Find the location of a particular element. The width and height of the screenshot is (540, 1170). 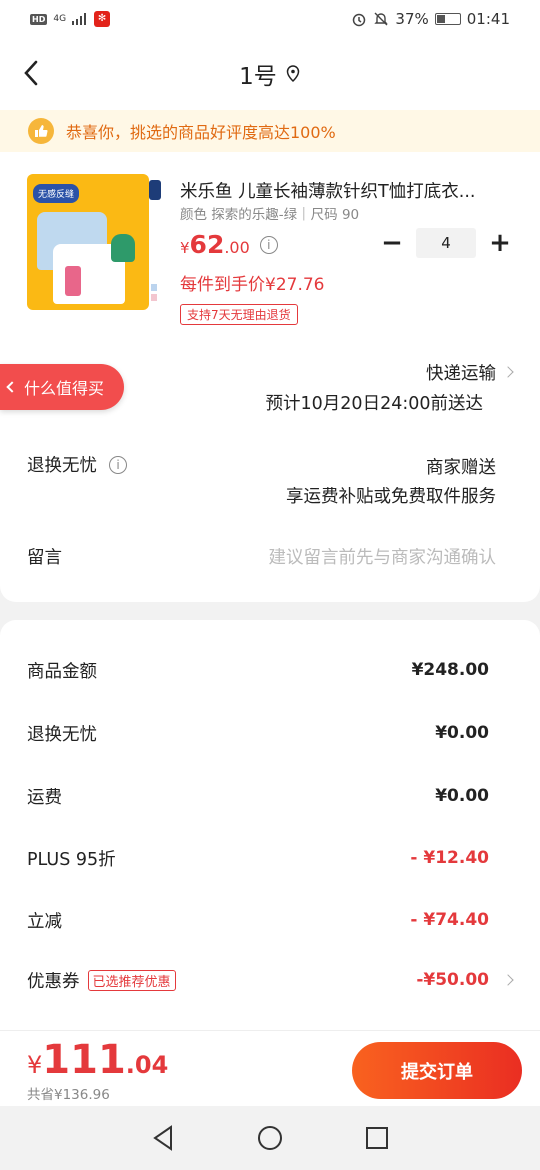

price-info-icon: i is located at coordinates (268, 245).